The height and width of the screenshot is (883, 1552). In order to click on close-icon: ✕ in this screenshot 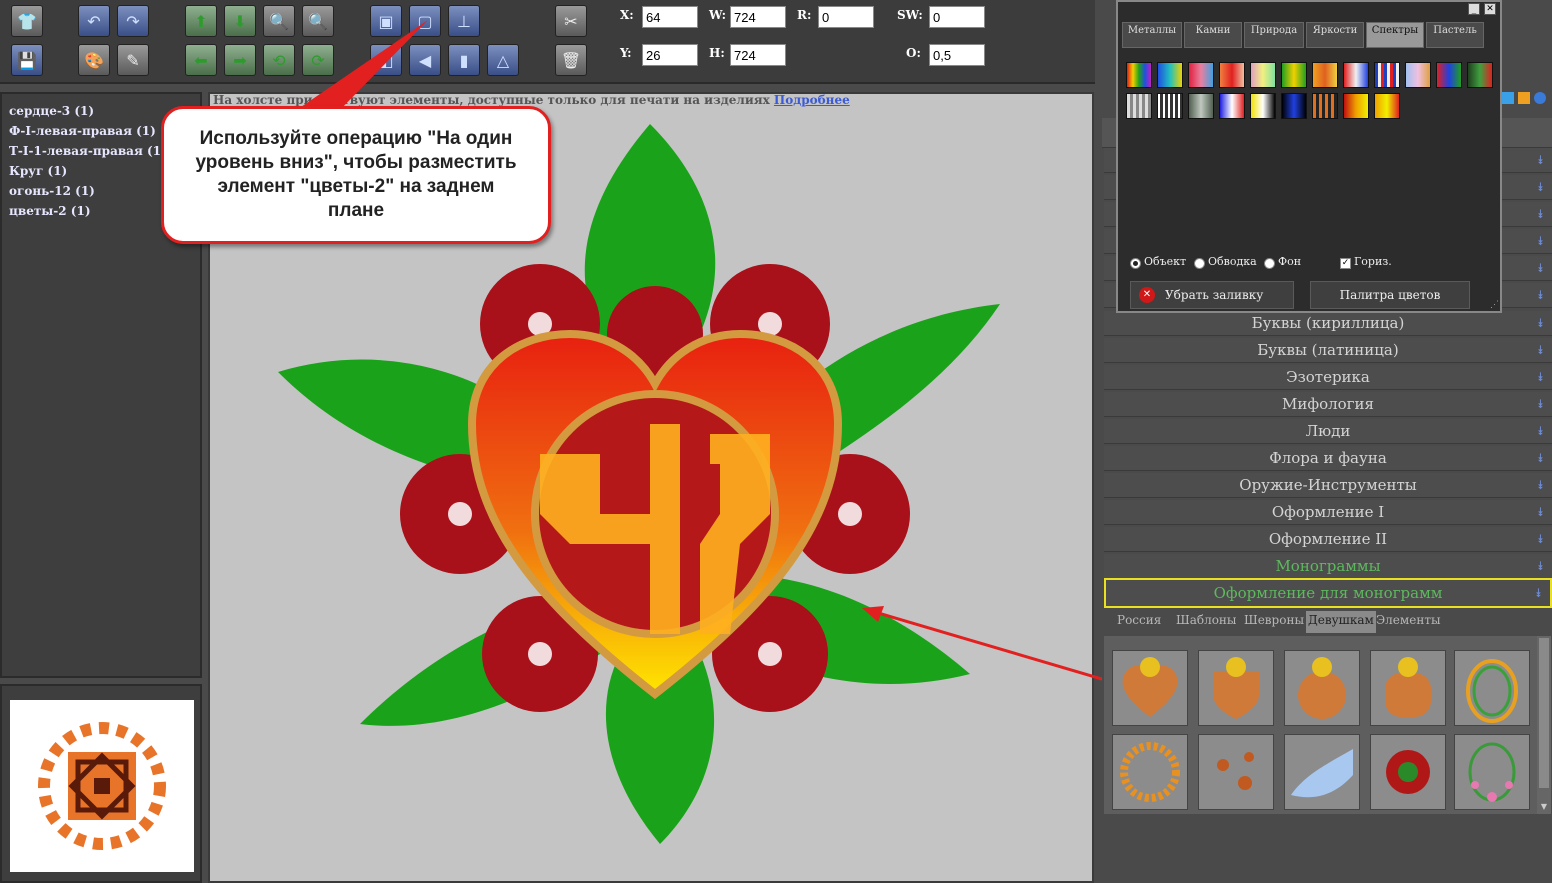, I will do `click(1490, 9)`.